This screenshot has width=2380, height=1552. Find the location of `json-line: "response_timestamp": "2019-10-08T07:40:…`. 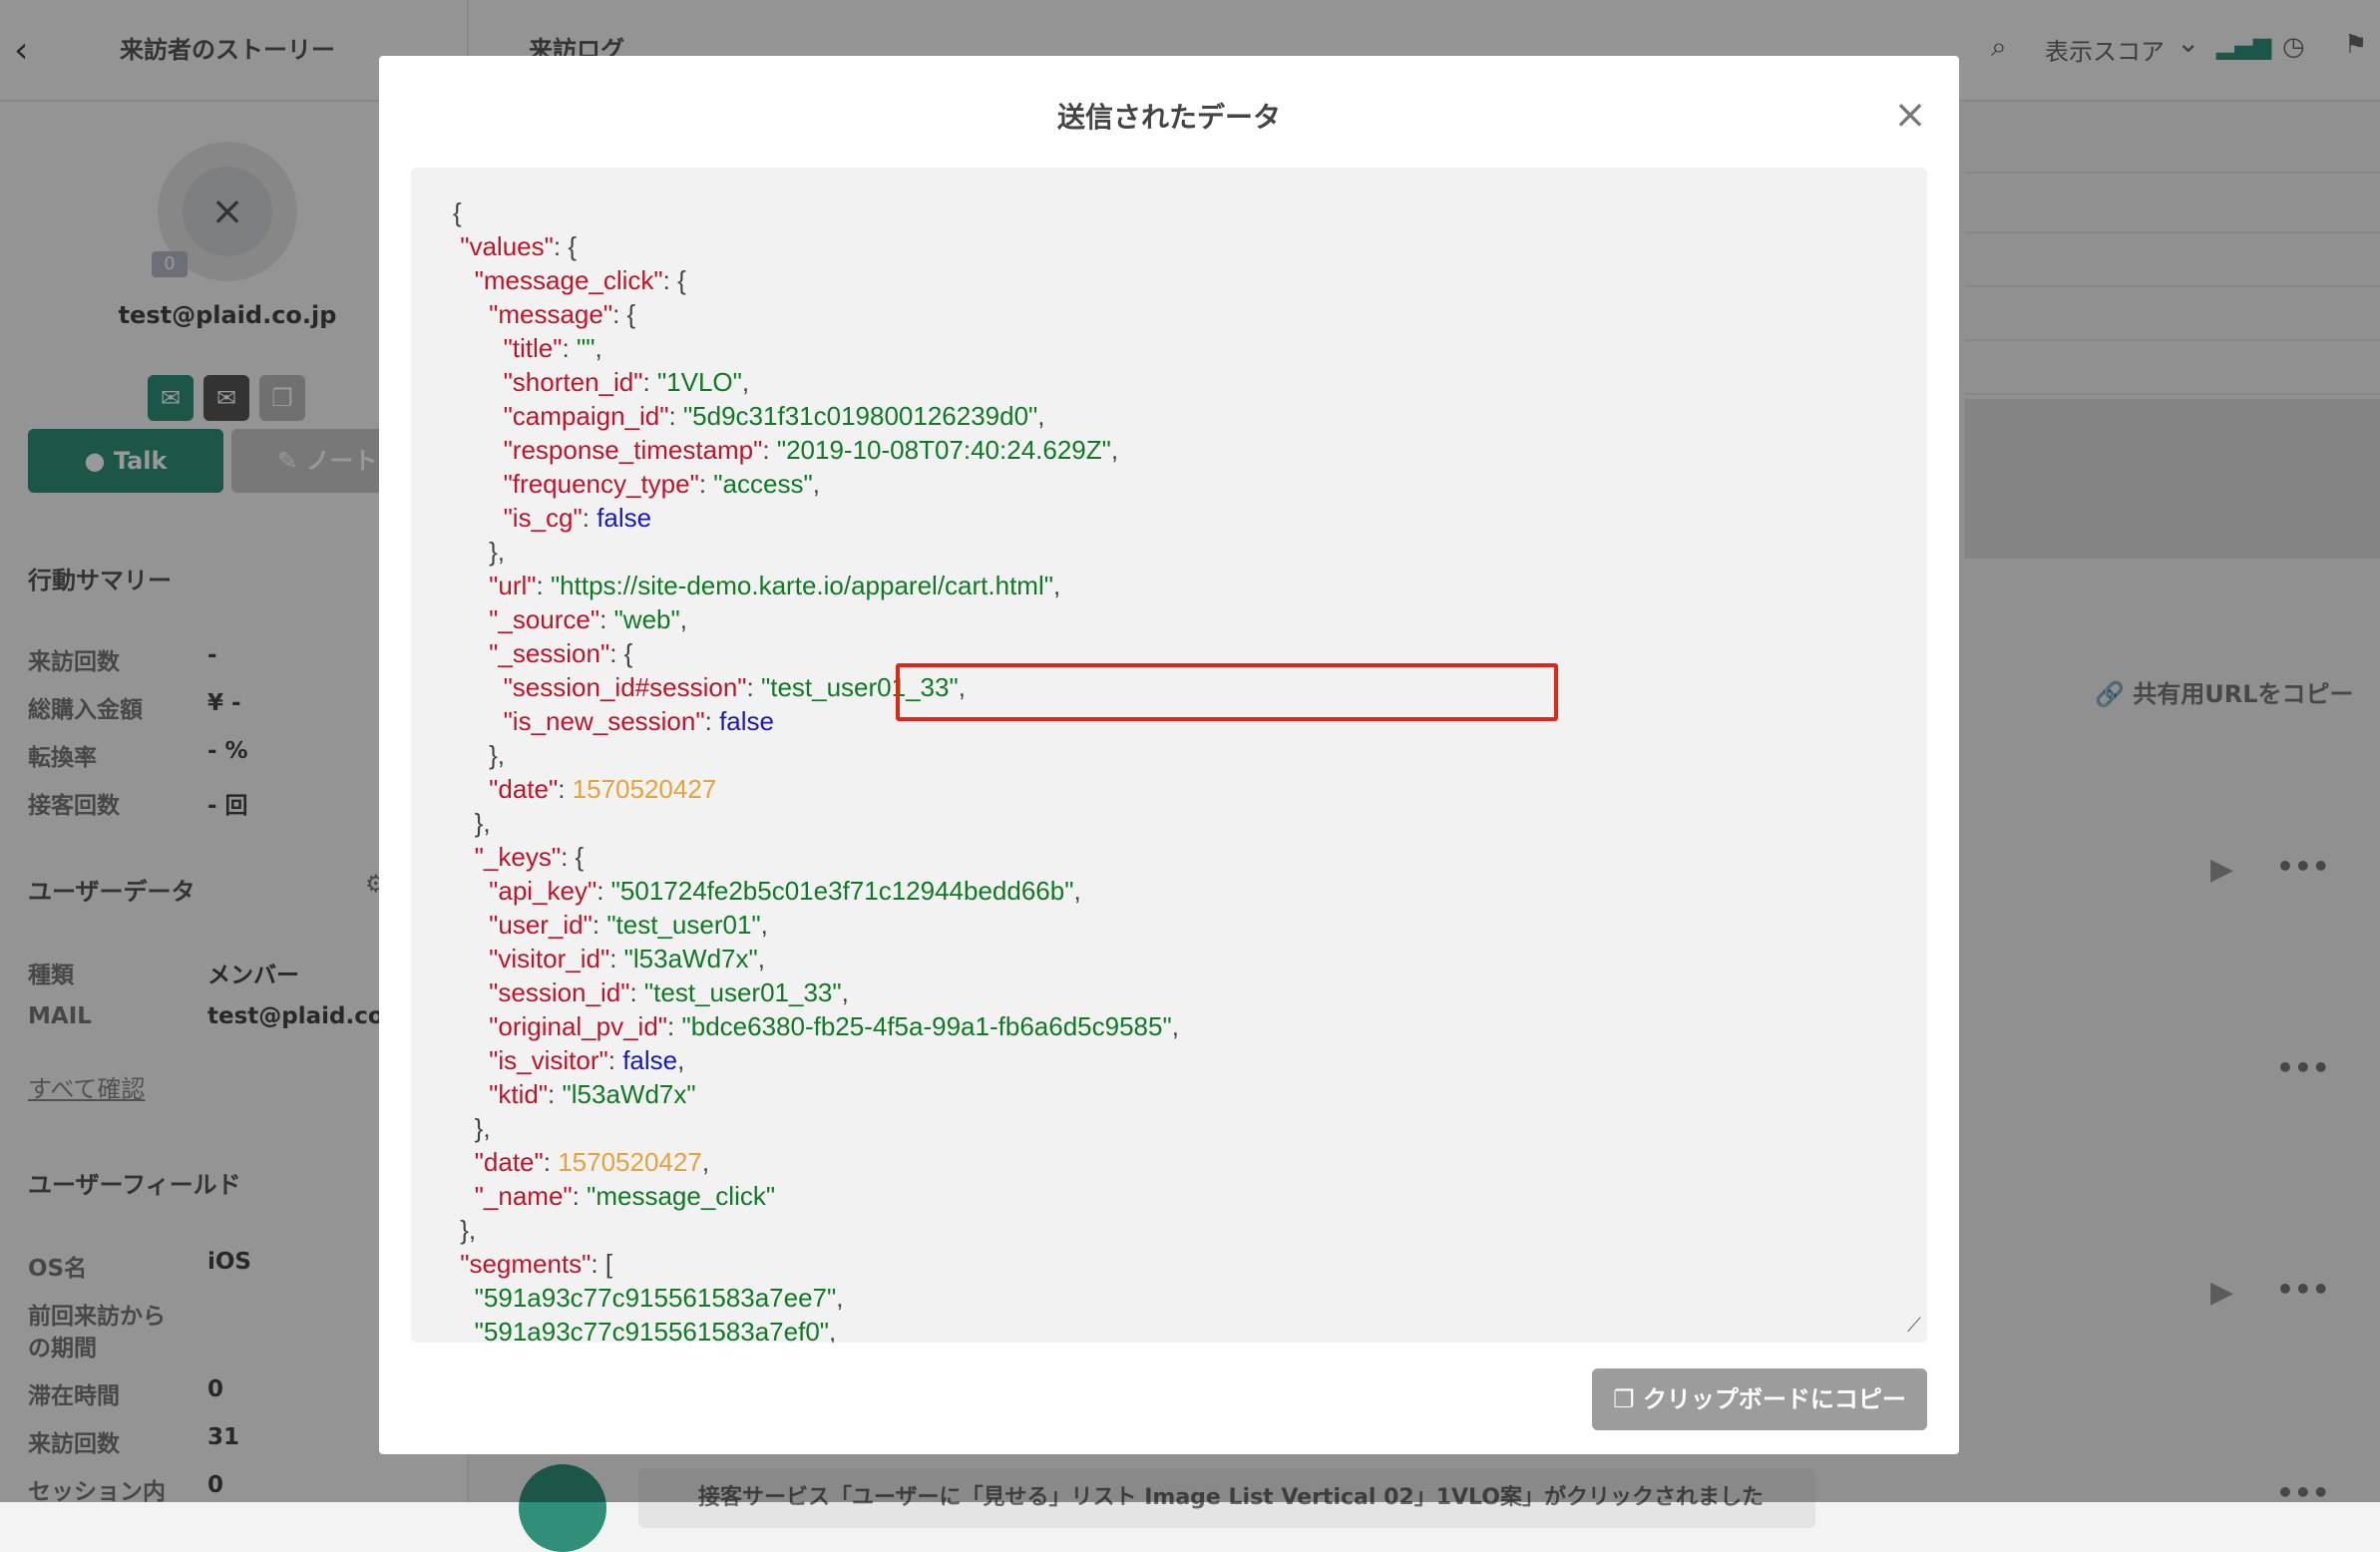

json-line: "response_timestamp": "2019-10-08T07:40:… is located at coordinates (811, 450).